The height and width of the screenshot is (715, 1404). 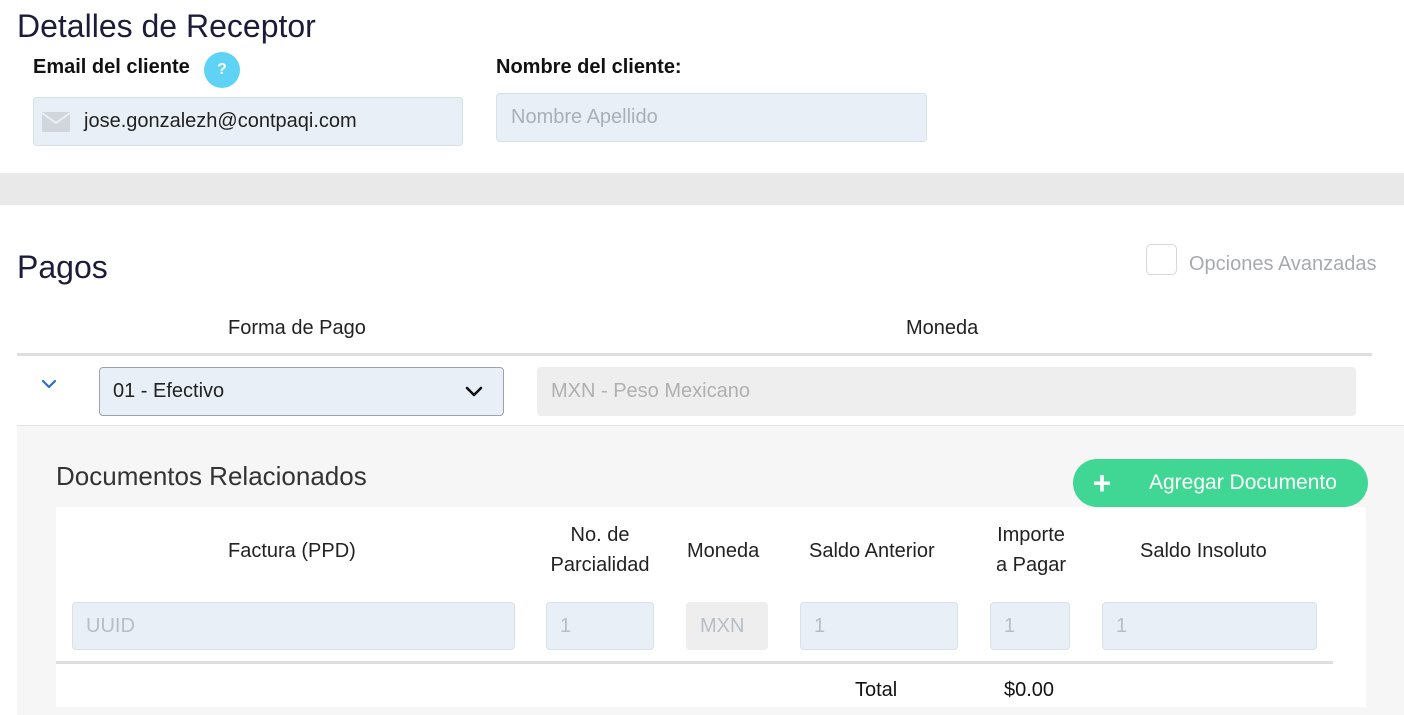 What do you see at coordinates (297, 328) in the screenshot?
I see `header-forma-pago: Forma de Pago` at bounding box center [297, 328].